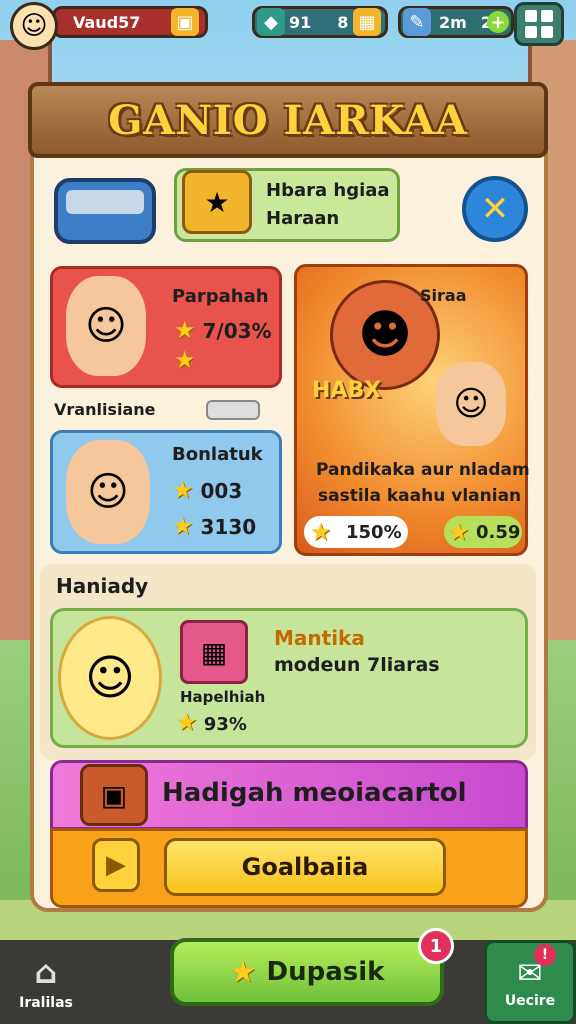  I want to click on add-icon: +, so click(498, 22).